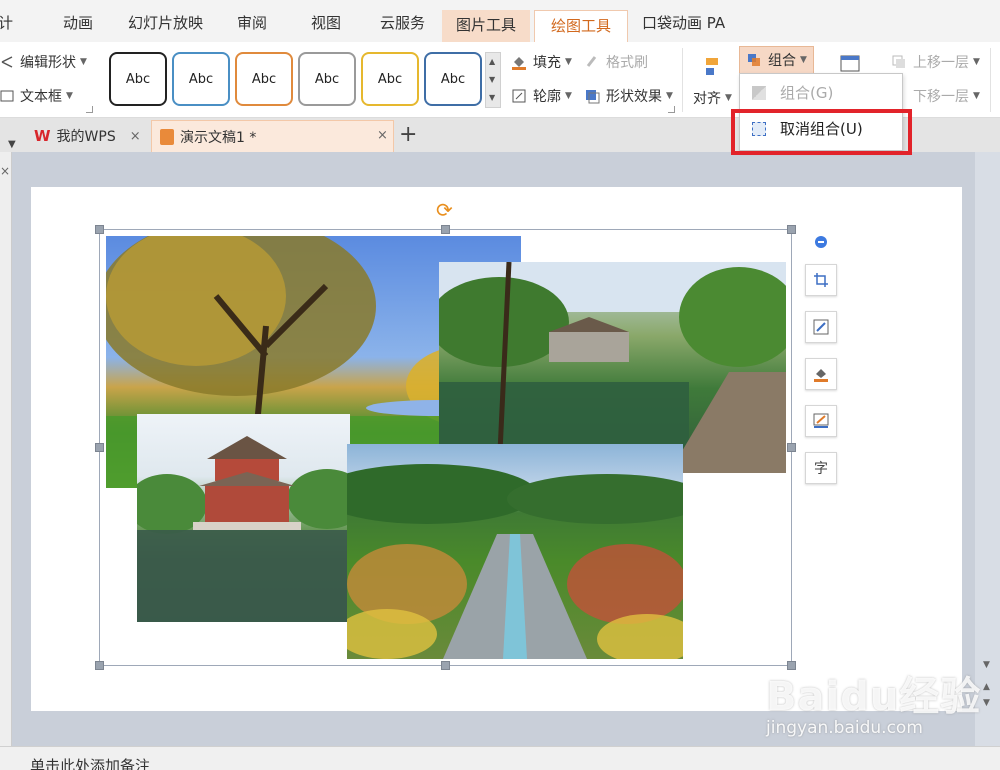 Image resolution: width=1000 pixels, height=770 pixels. I want to click on menu-tab-drawing-tools: 绘图工具, so click(581, 27).